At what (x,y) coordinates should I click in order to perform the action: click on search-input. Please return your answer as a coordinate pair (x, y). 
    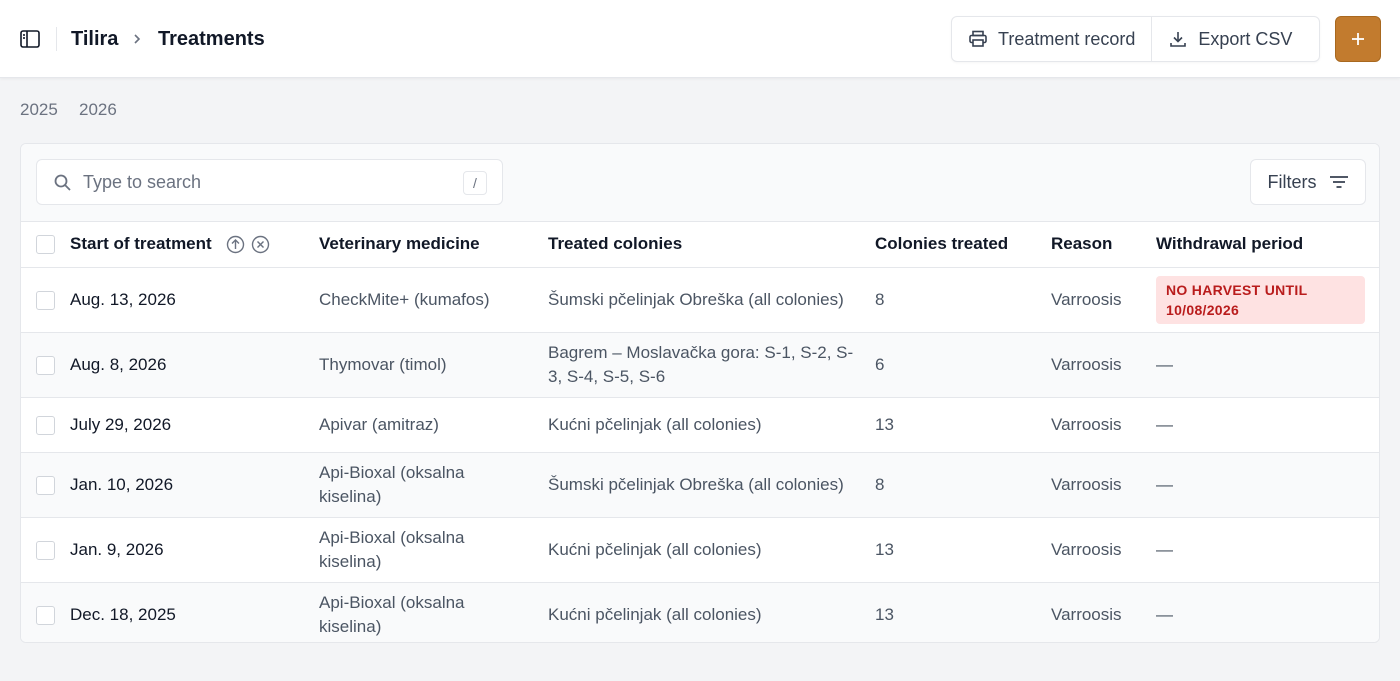
    Looking at the image, I should click on (263, 182).